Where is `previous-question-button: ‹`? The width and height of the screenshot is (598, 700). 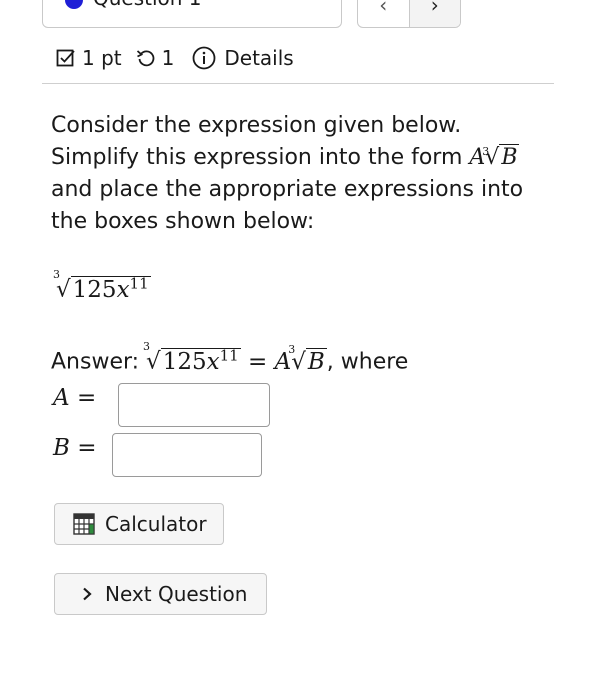 previous-question-button: ‹ is located at coordinates (383, 13).